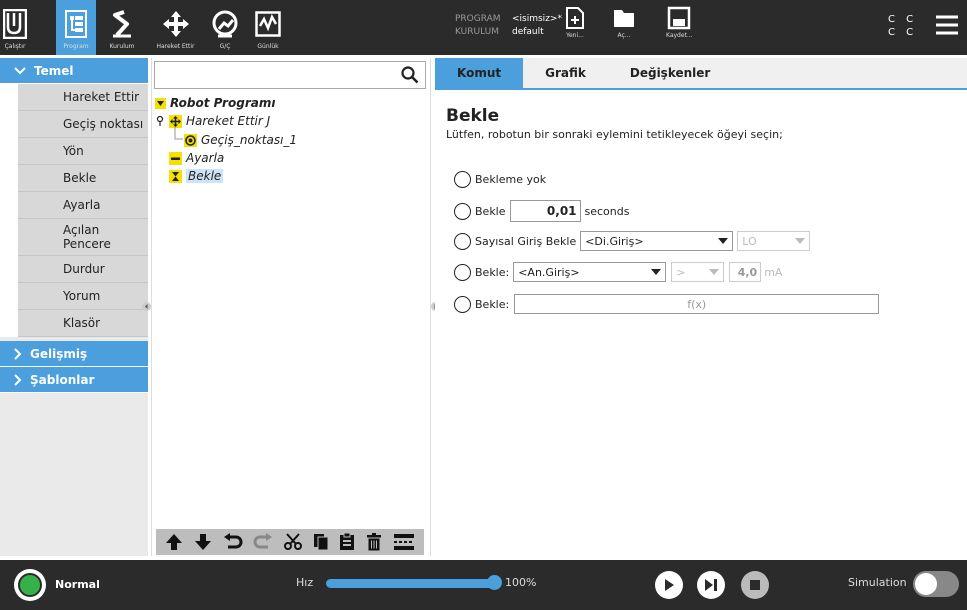 The width and height of the screenshot is (967, 610). What do you see at coordinates (565, 73) in the screenshot?
I see `tab-graphics: Grafik` at bounding box center [565, 73].